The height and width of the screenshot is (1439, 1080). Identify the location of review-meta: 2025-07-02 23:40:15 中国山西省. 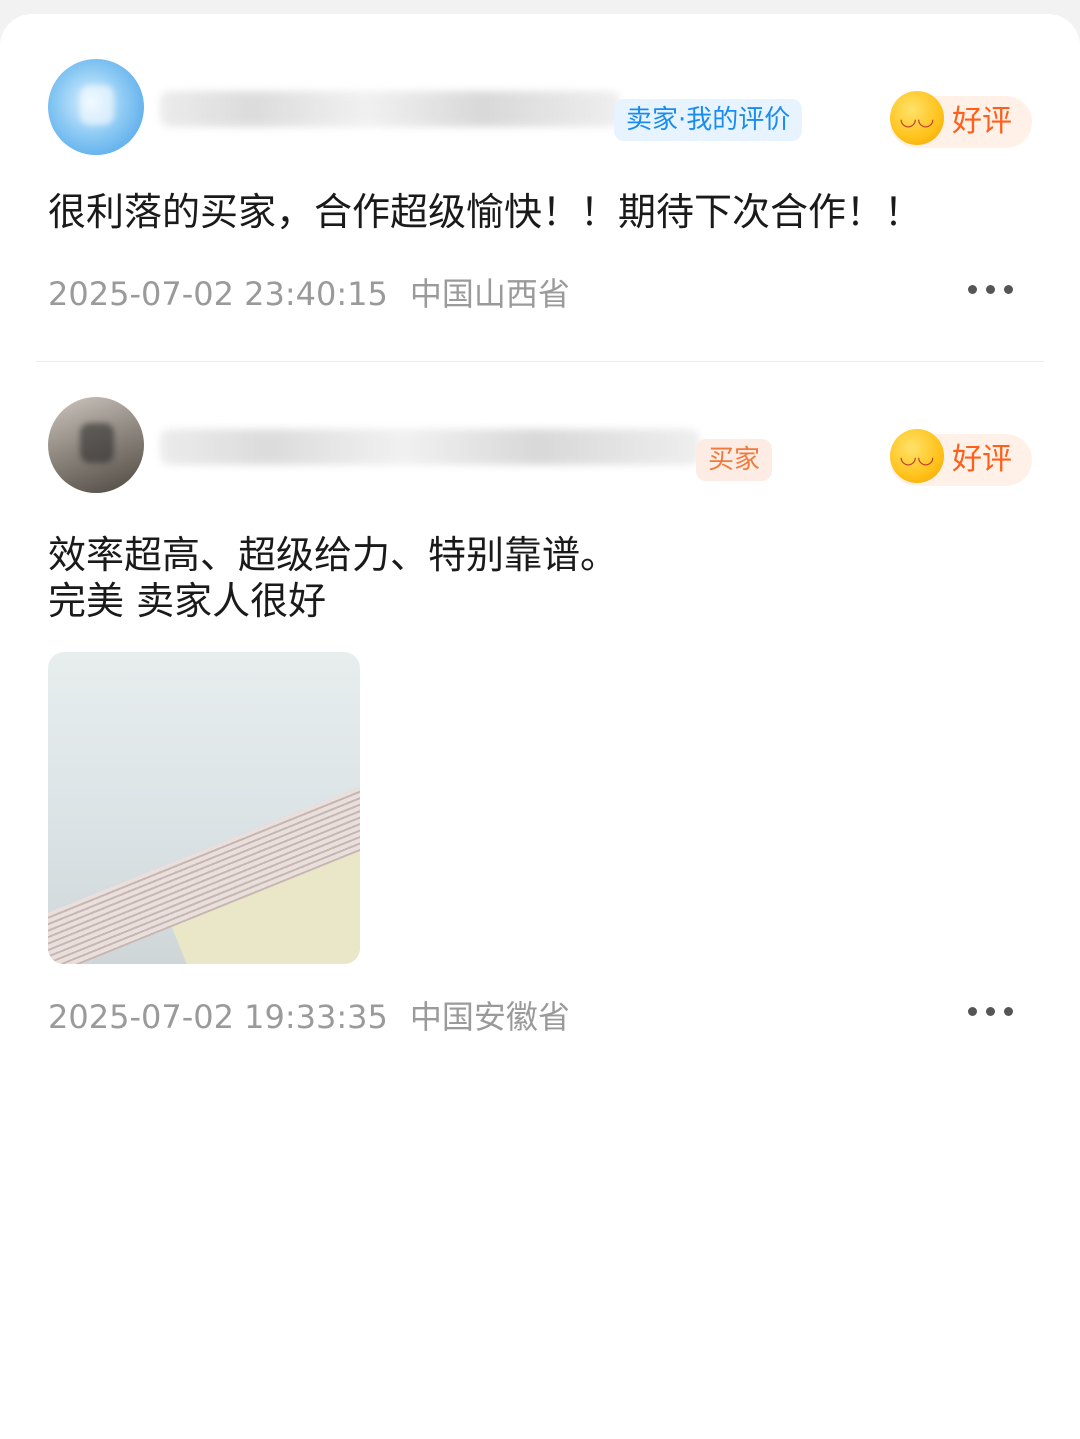
(309, 292).